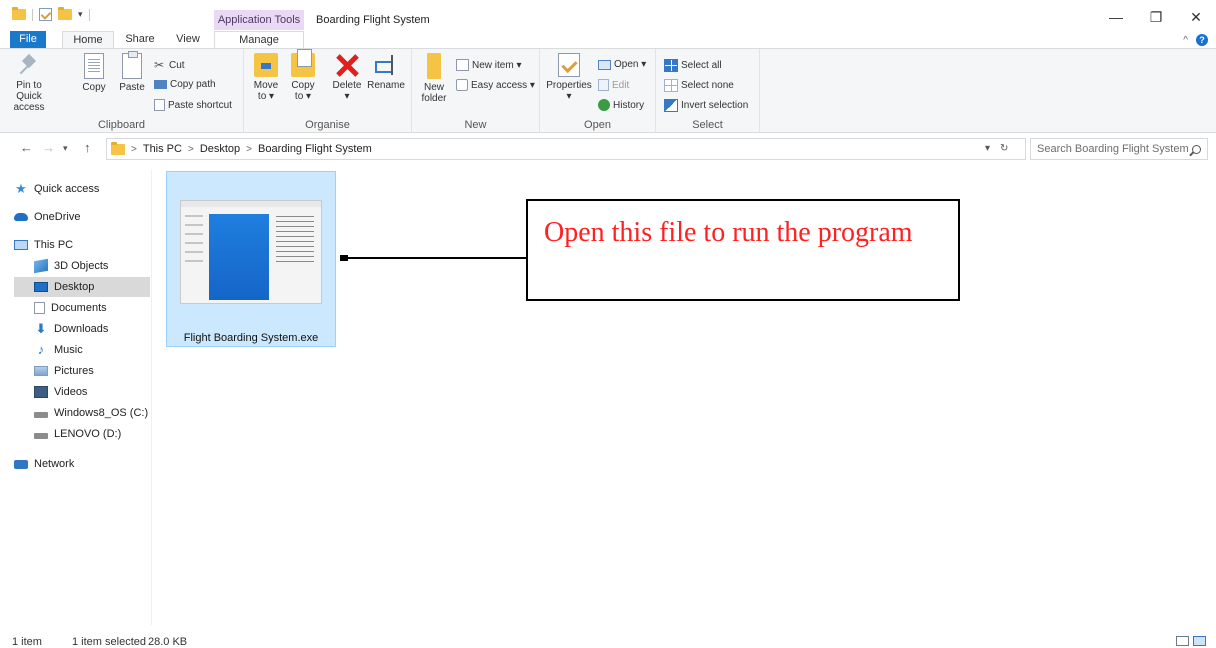 The image size is (1216, 648). I want to click on nav-item-this-pc: This PC, so click(82, 245).